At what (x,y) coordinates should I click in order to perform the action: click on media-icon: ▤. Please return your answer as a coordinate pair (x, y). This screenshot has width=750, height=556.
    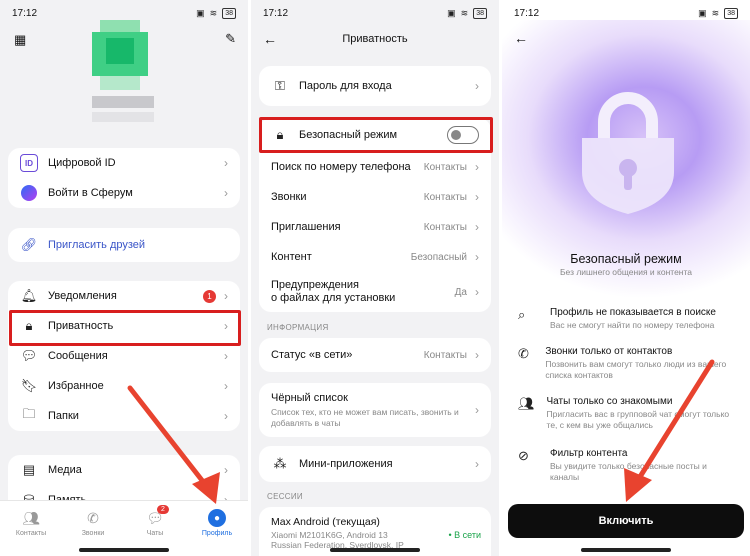
    Looking at the image, I should click on (29, 469).